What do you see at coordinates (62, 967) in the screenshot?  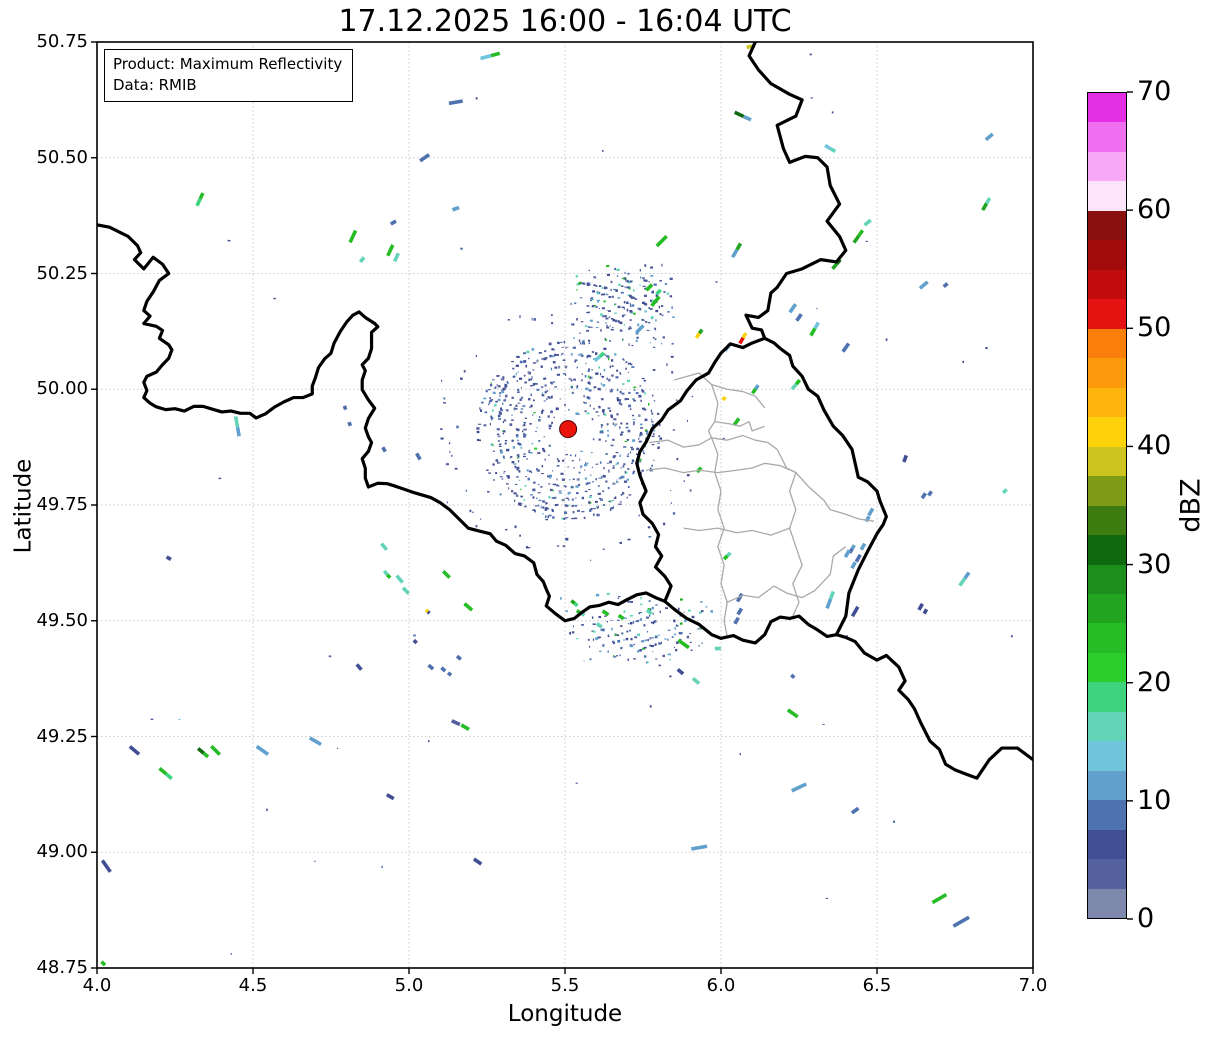 I see `y-tick-label: 48.75` at bounding box center [62, 967].